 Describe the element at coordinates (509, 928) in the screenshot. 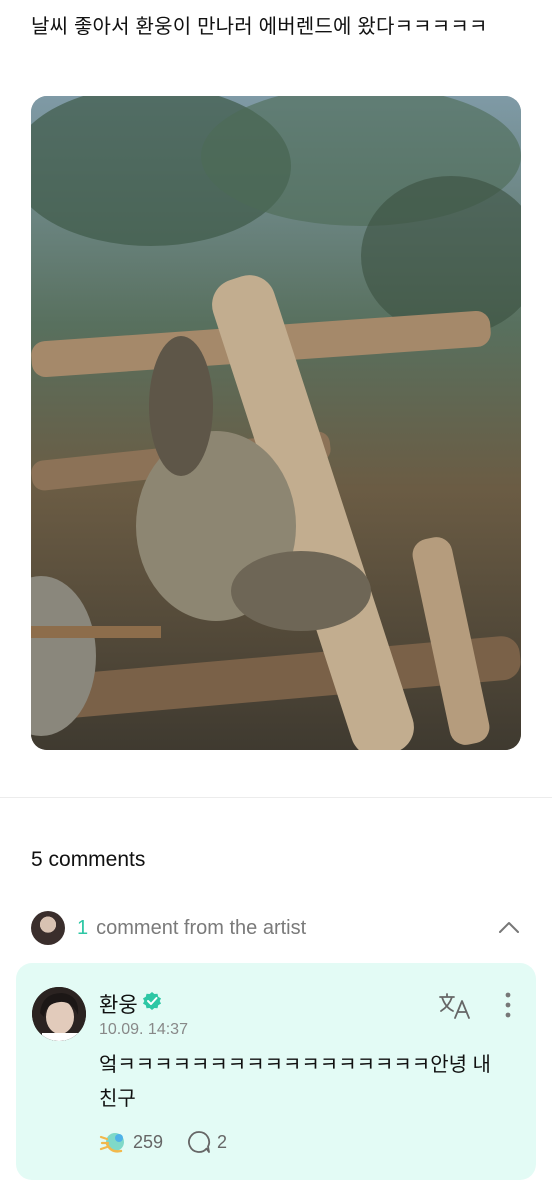

I see `chevron-up-icon` at that location.